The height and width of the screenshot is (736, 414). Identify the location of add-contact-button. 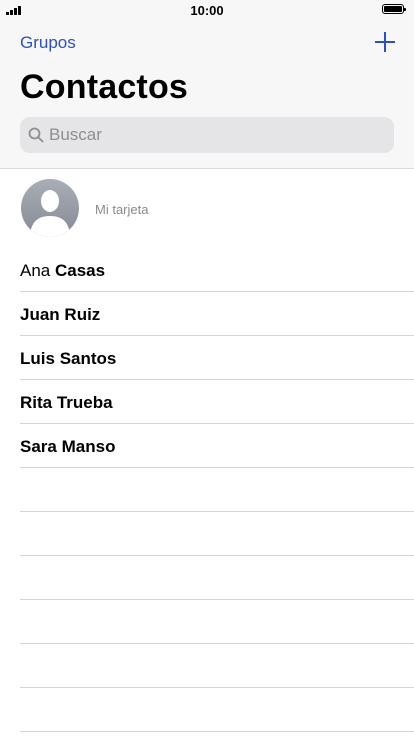
(385, 42).